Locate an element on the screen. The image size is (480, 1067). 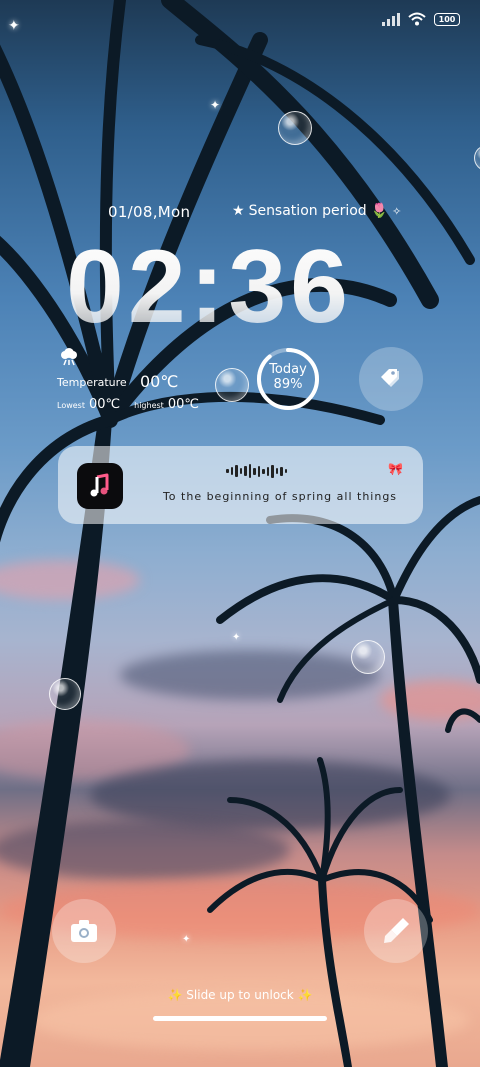
camera-button is located at coordinates (84, 931).